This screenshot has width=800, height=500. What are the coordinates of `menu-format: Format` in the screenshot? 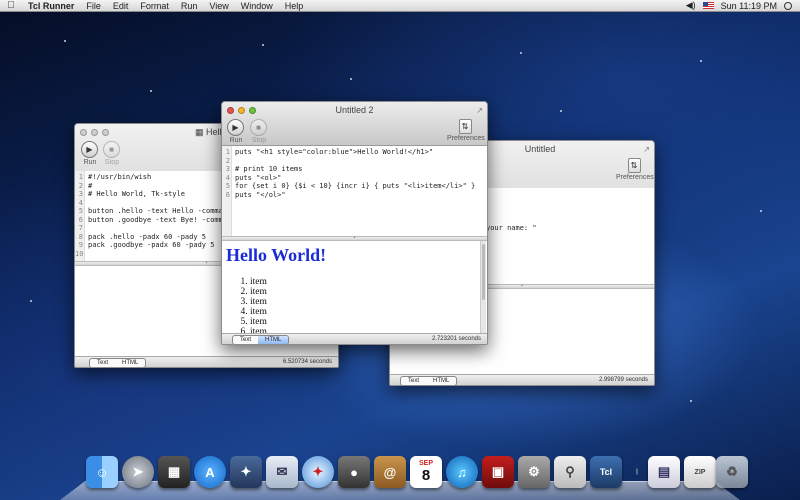 It's located at (154, 6).